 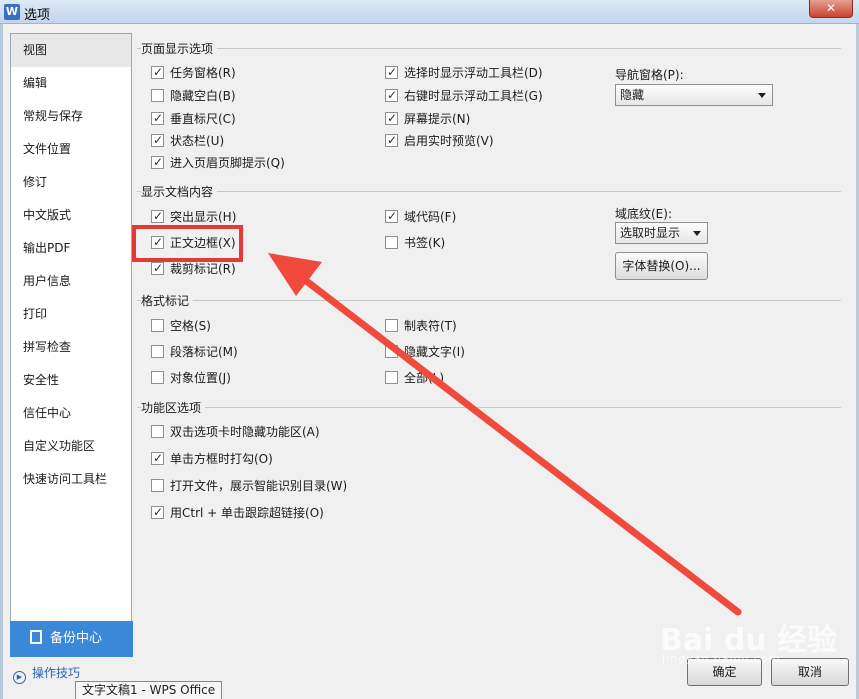 I want to click on watermark-url: jingyan.baidu.com, so click(x=721, y=658).